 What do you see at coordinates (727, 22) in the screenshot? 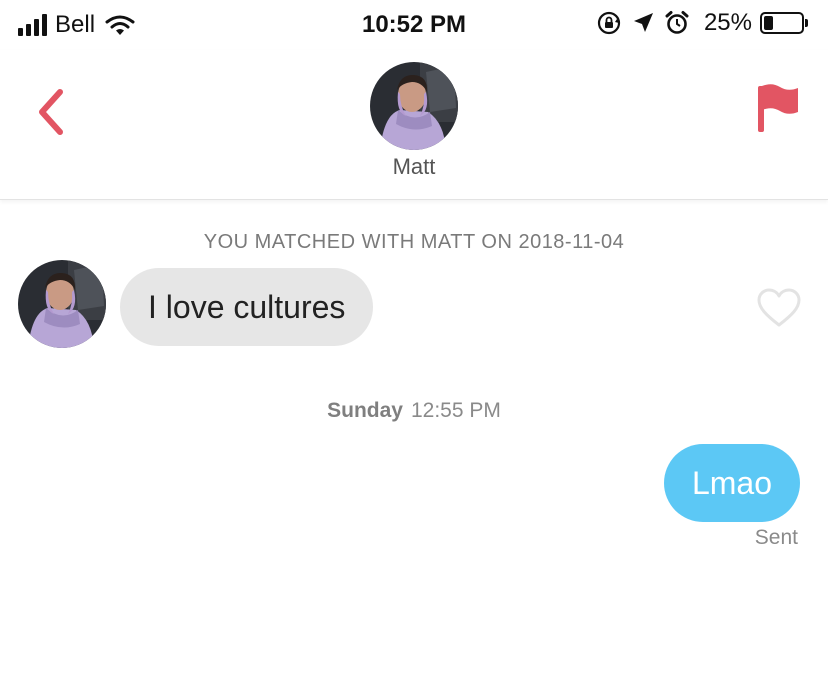
I see `battery-percent: 25%` at bounding box center [727, 22].